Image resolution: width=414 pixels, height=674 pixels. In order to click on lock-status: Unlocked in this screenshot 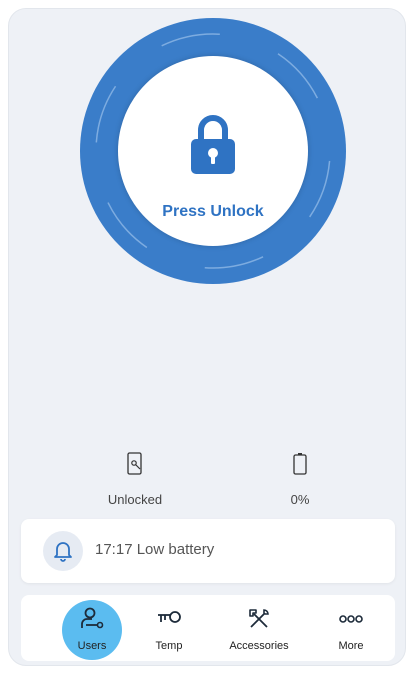, I will do `click(135, 479)`.